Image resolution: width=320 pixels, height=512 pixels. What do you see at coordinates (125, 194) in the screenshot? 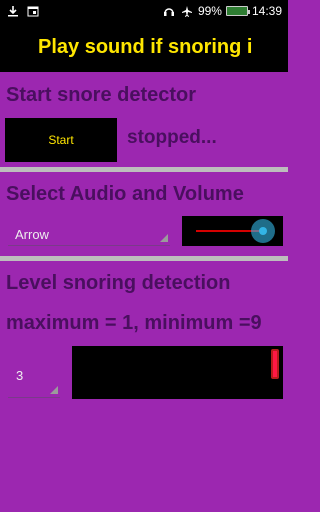
I see `audio-heading: Select Audio and Volume` at bounding box center [125, 194].